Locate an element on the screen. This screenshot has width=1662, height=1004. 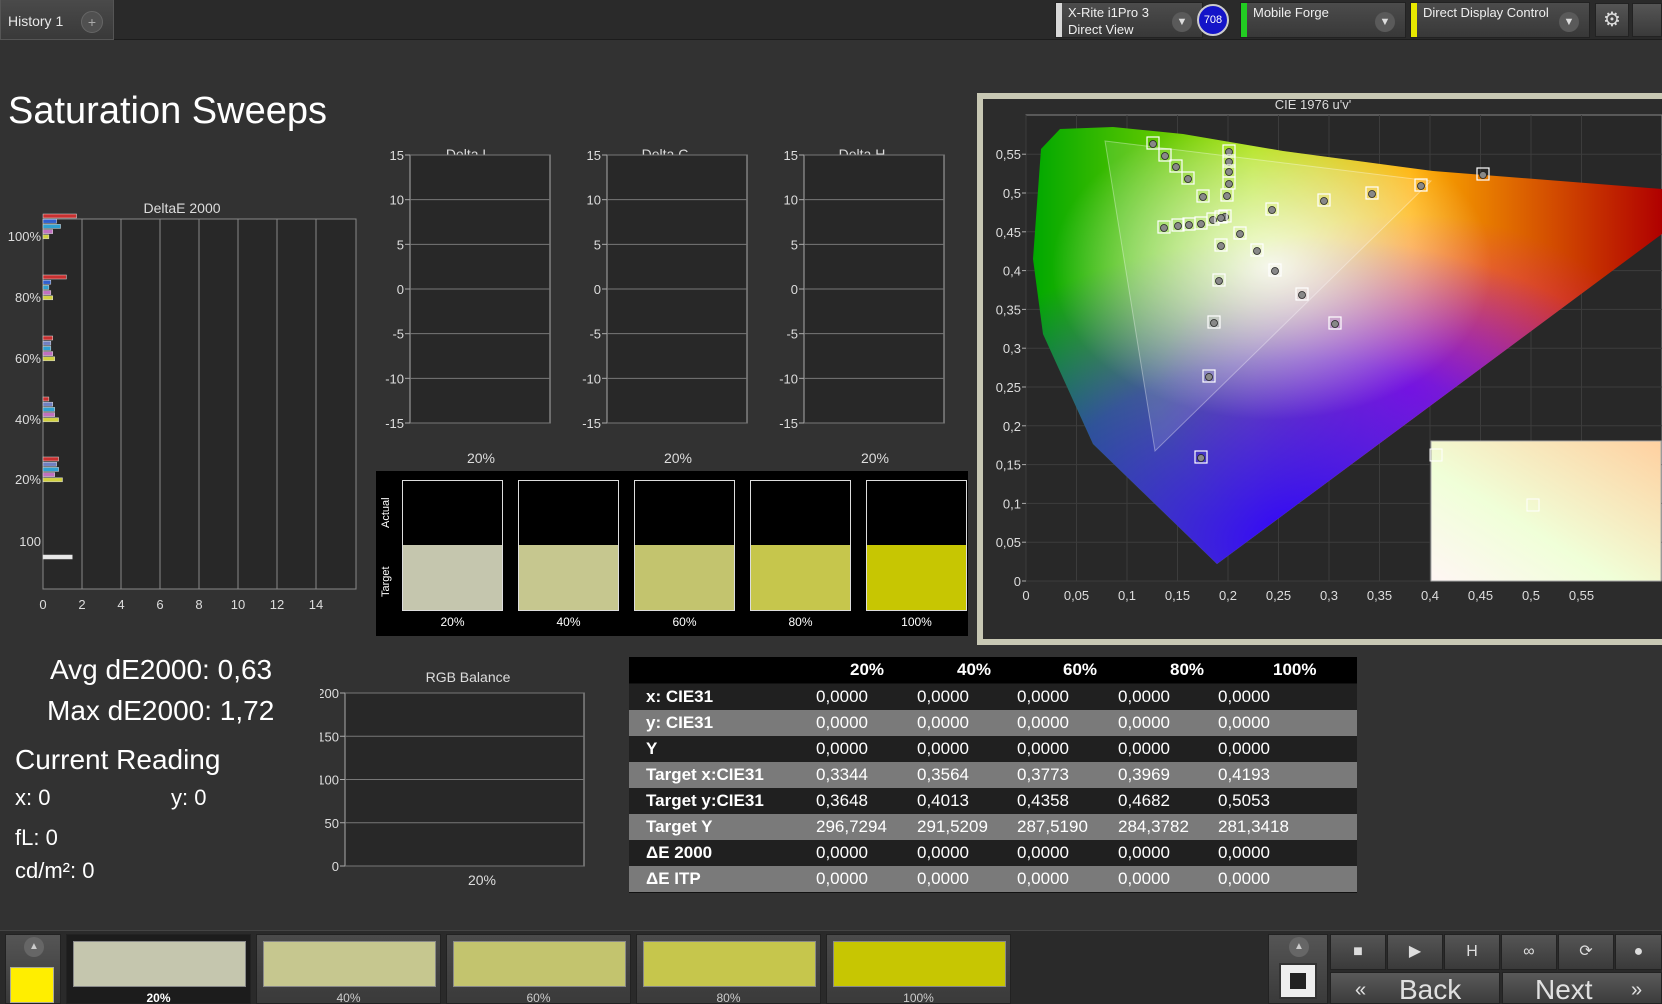
patch-40-button: 40% is located at coordinates (348, 969).